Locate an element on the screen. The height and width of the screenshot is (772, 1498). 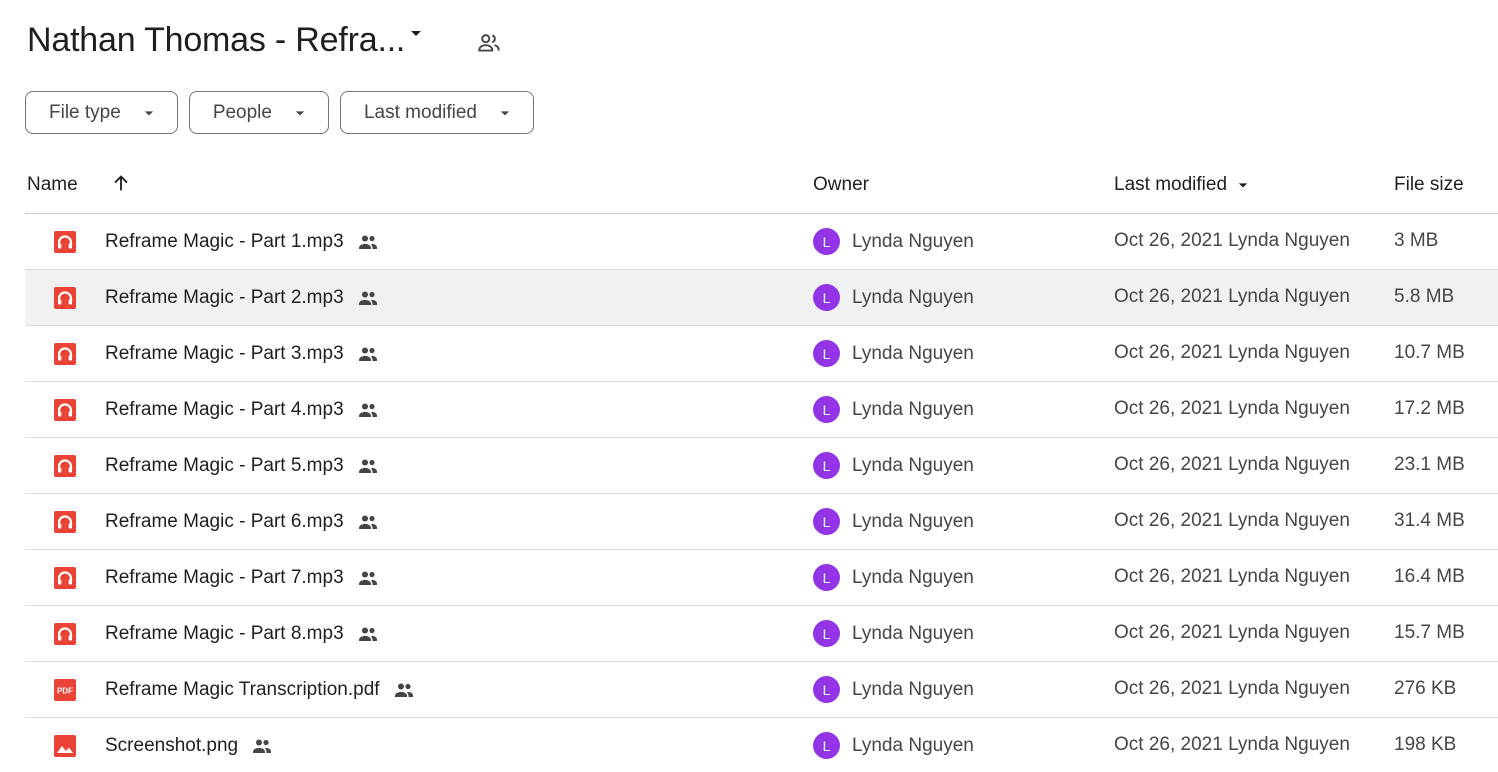
file-name-text: Screenshot.png is located at coordinates (172, 745).